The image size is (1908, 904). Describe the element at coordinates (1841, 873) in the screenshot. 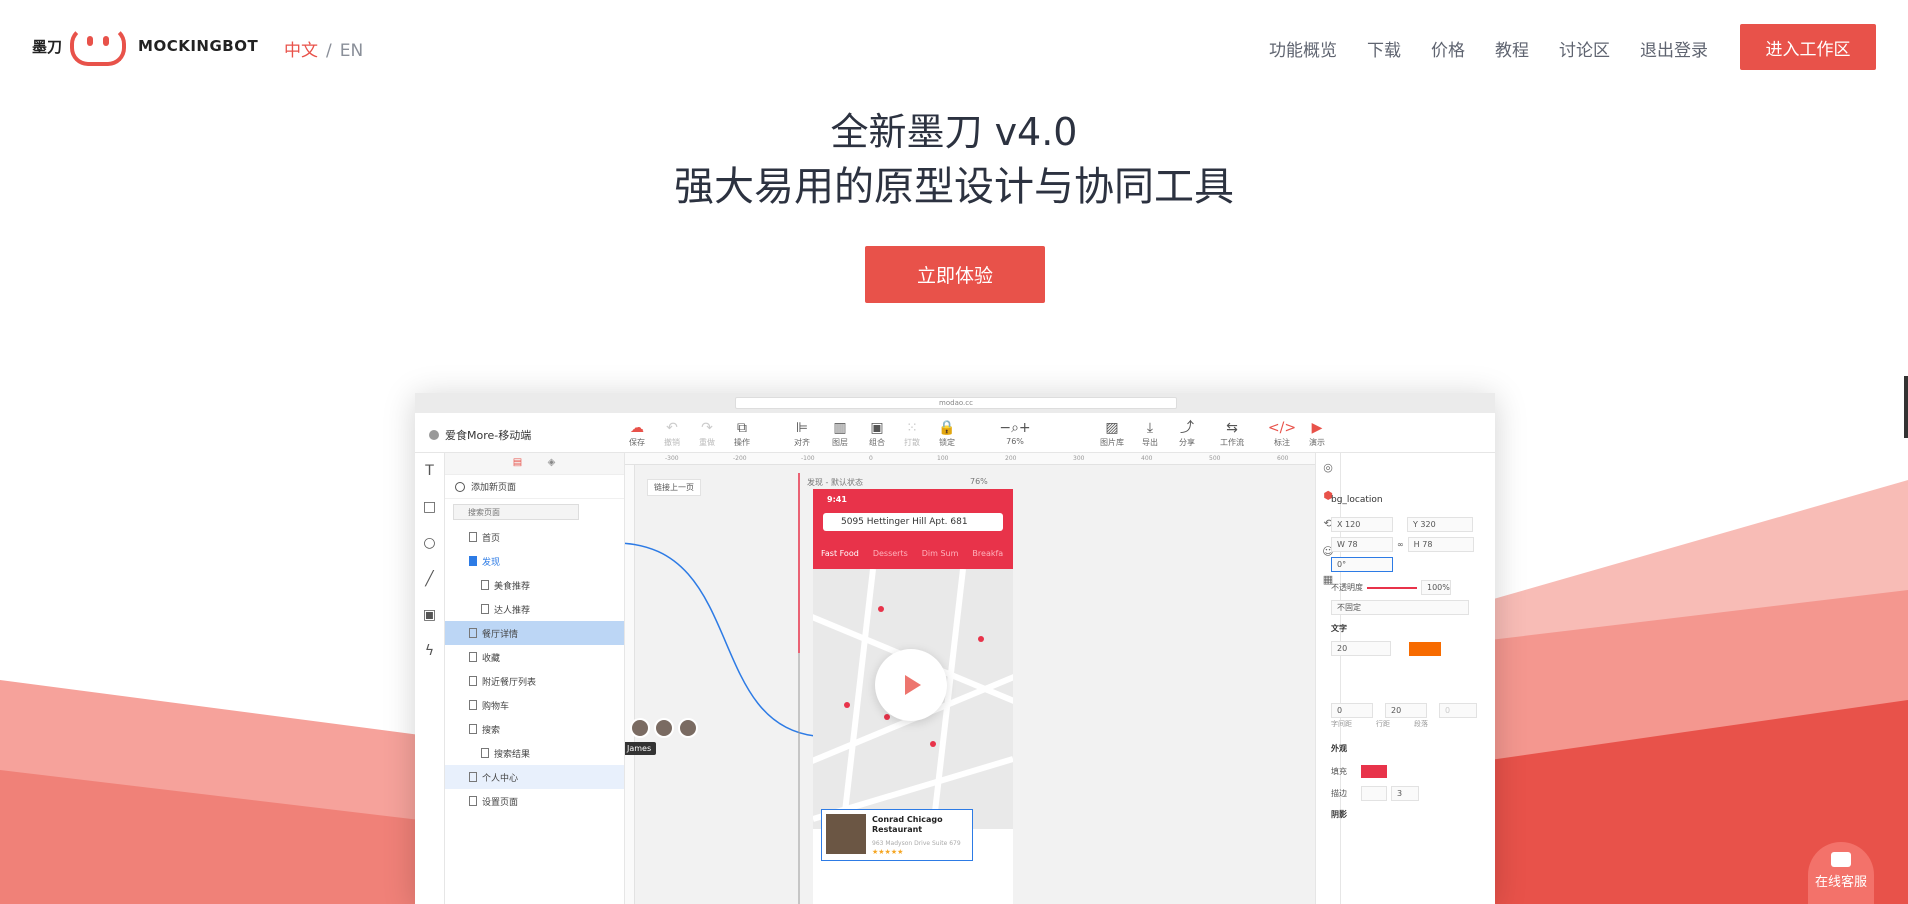

I see `online-support-button: 在线客服` at that location.